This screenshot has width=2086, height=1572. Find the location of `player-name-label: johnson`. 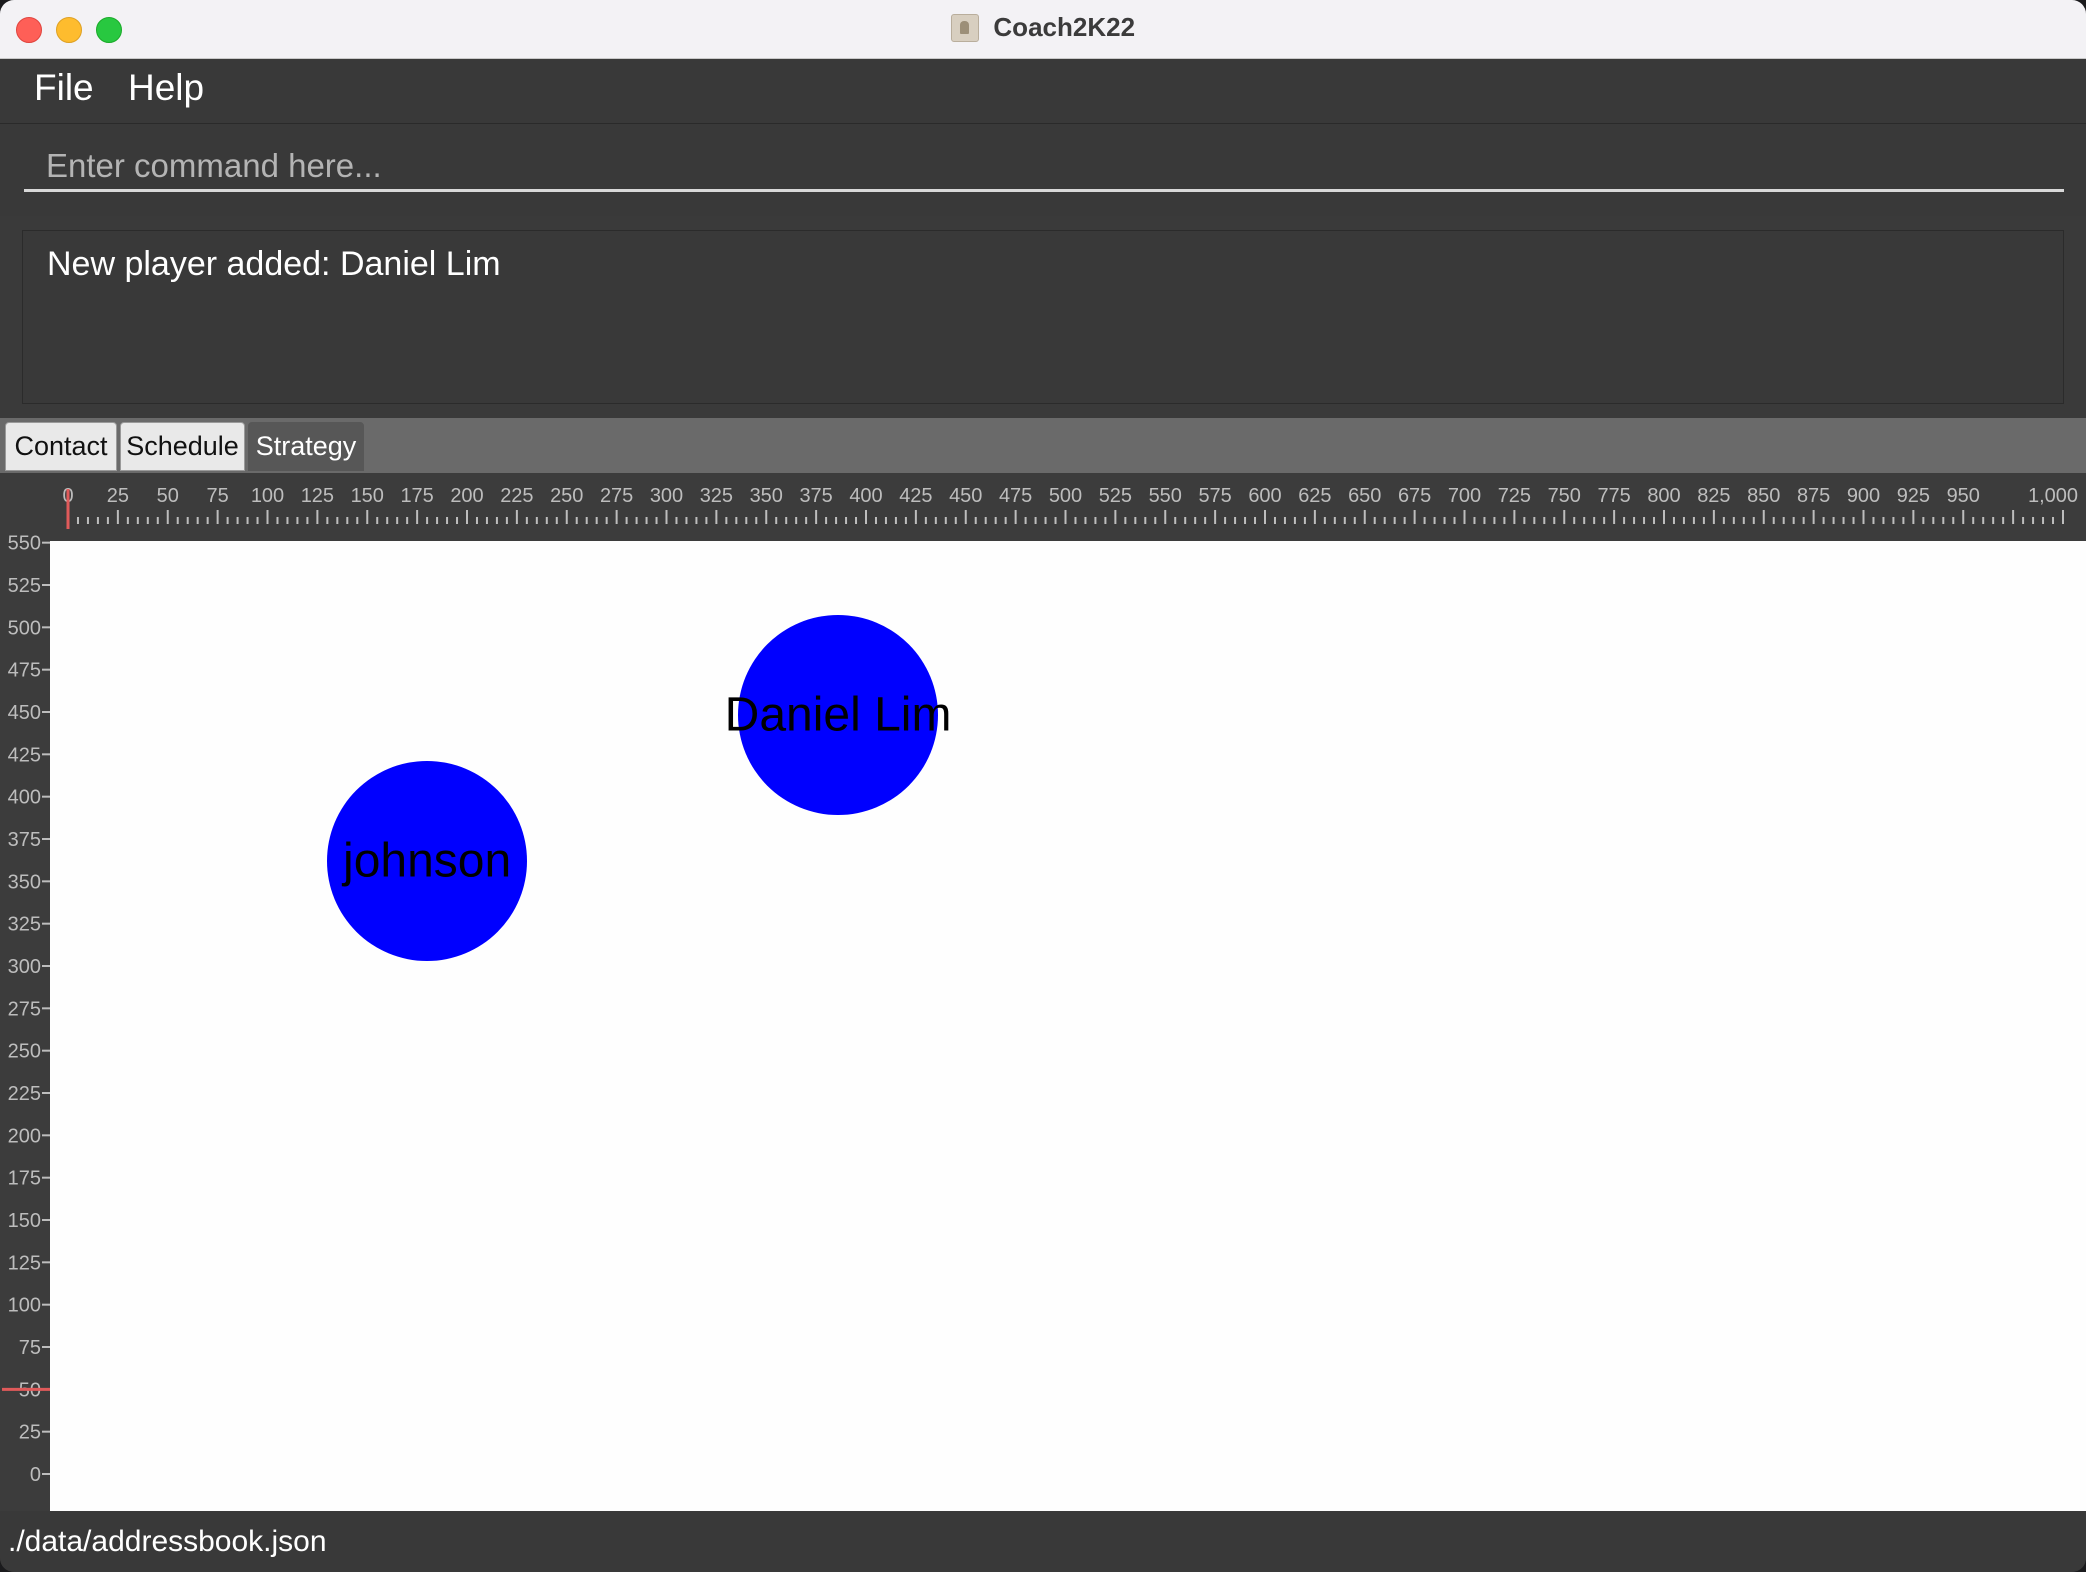

player-name-label: johnson is located at coordinates (427, 861).